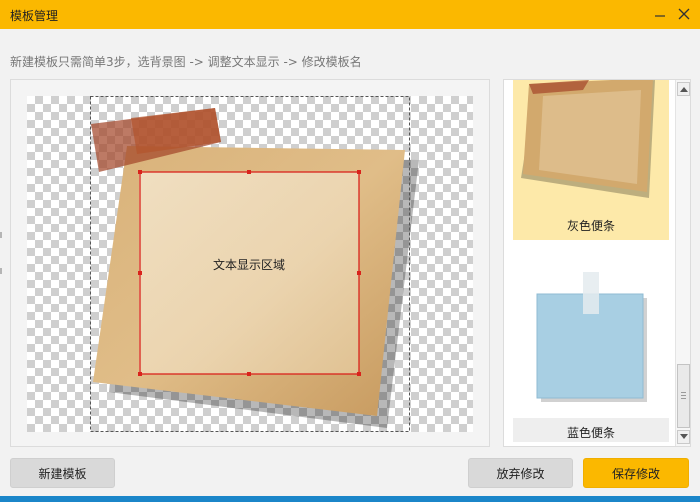 The width and height of the screenshot is (700, 502). I want to click on close-button, so click(684, 14).